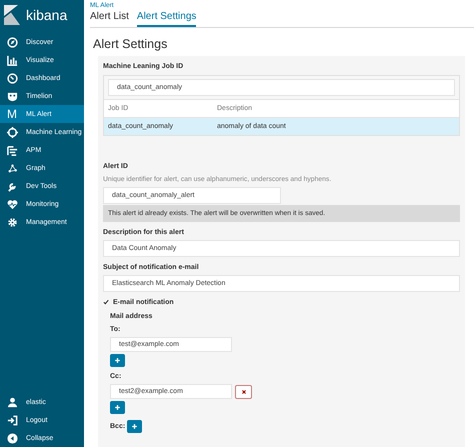 This screenshot has height=447, width=474. I want to click on tab: Alert List, so click(109, 18).